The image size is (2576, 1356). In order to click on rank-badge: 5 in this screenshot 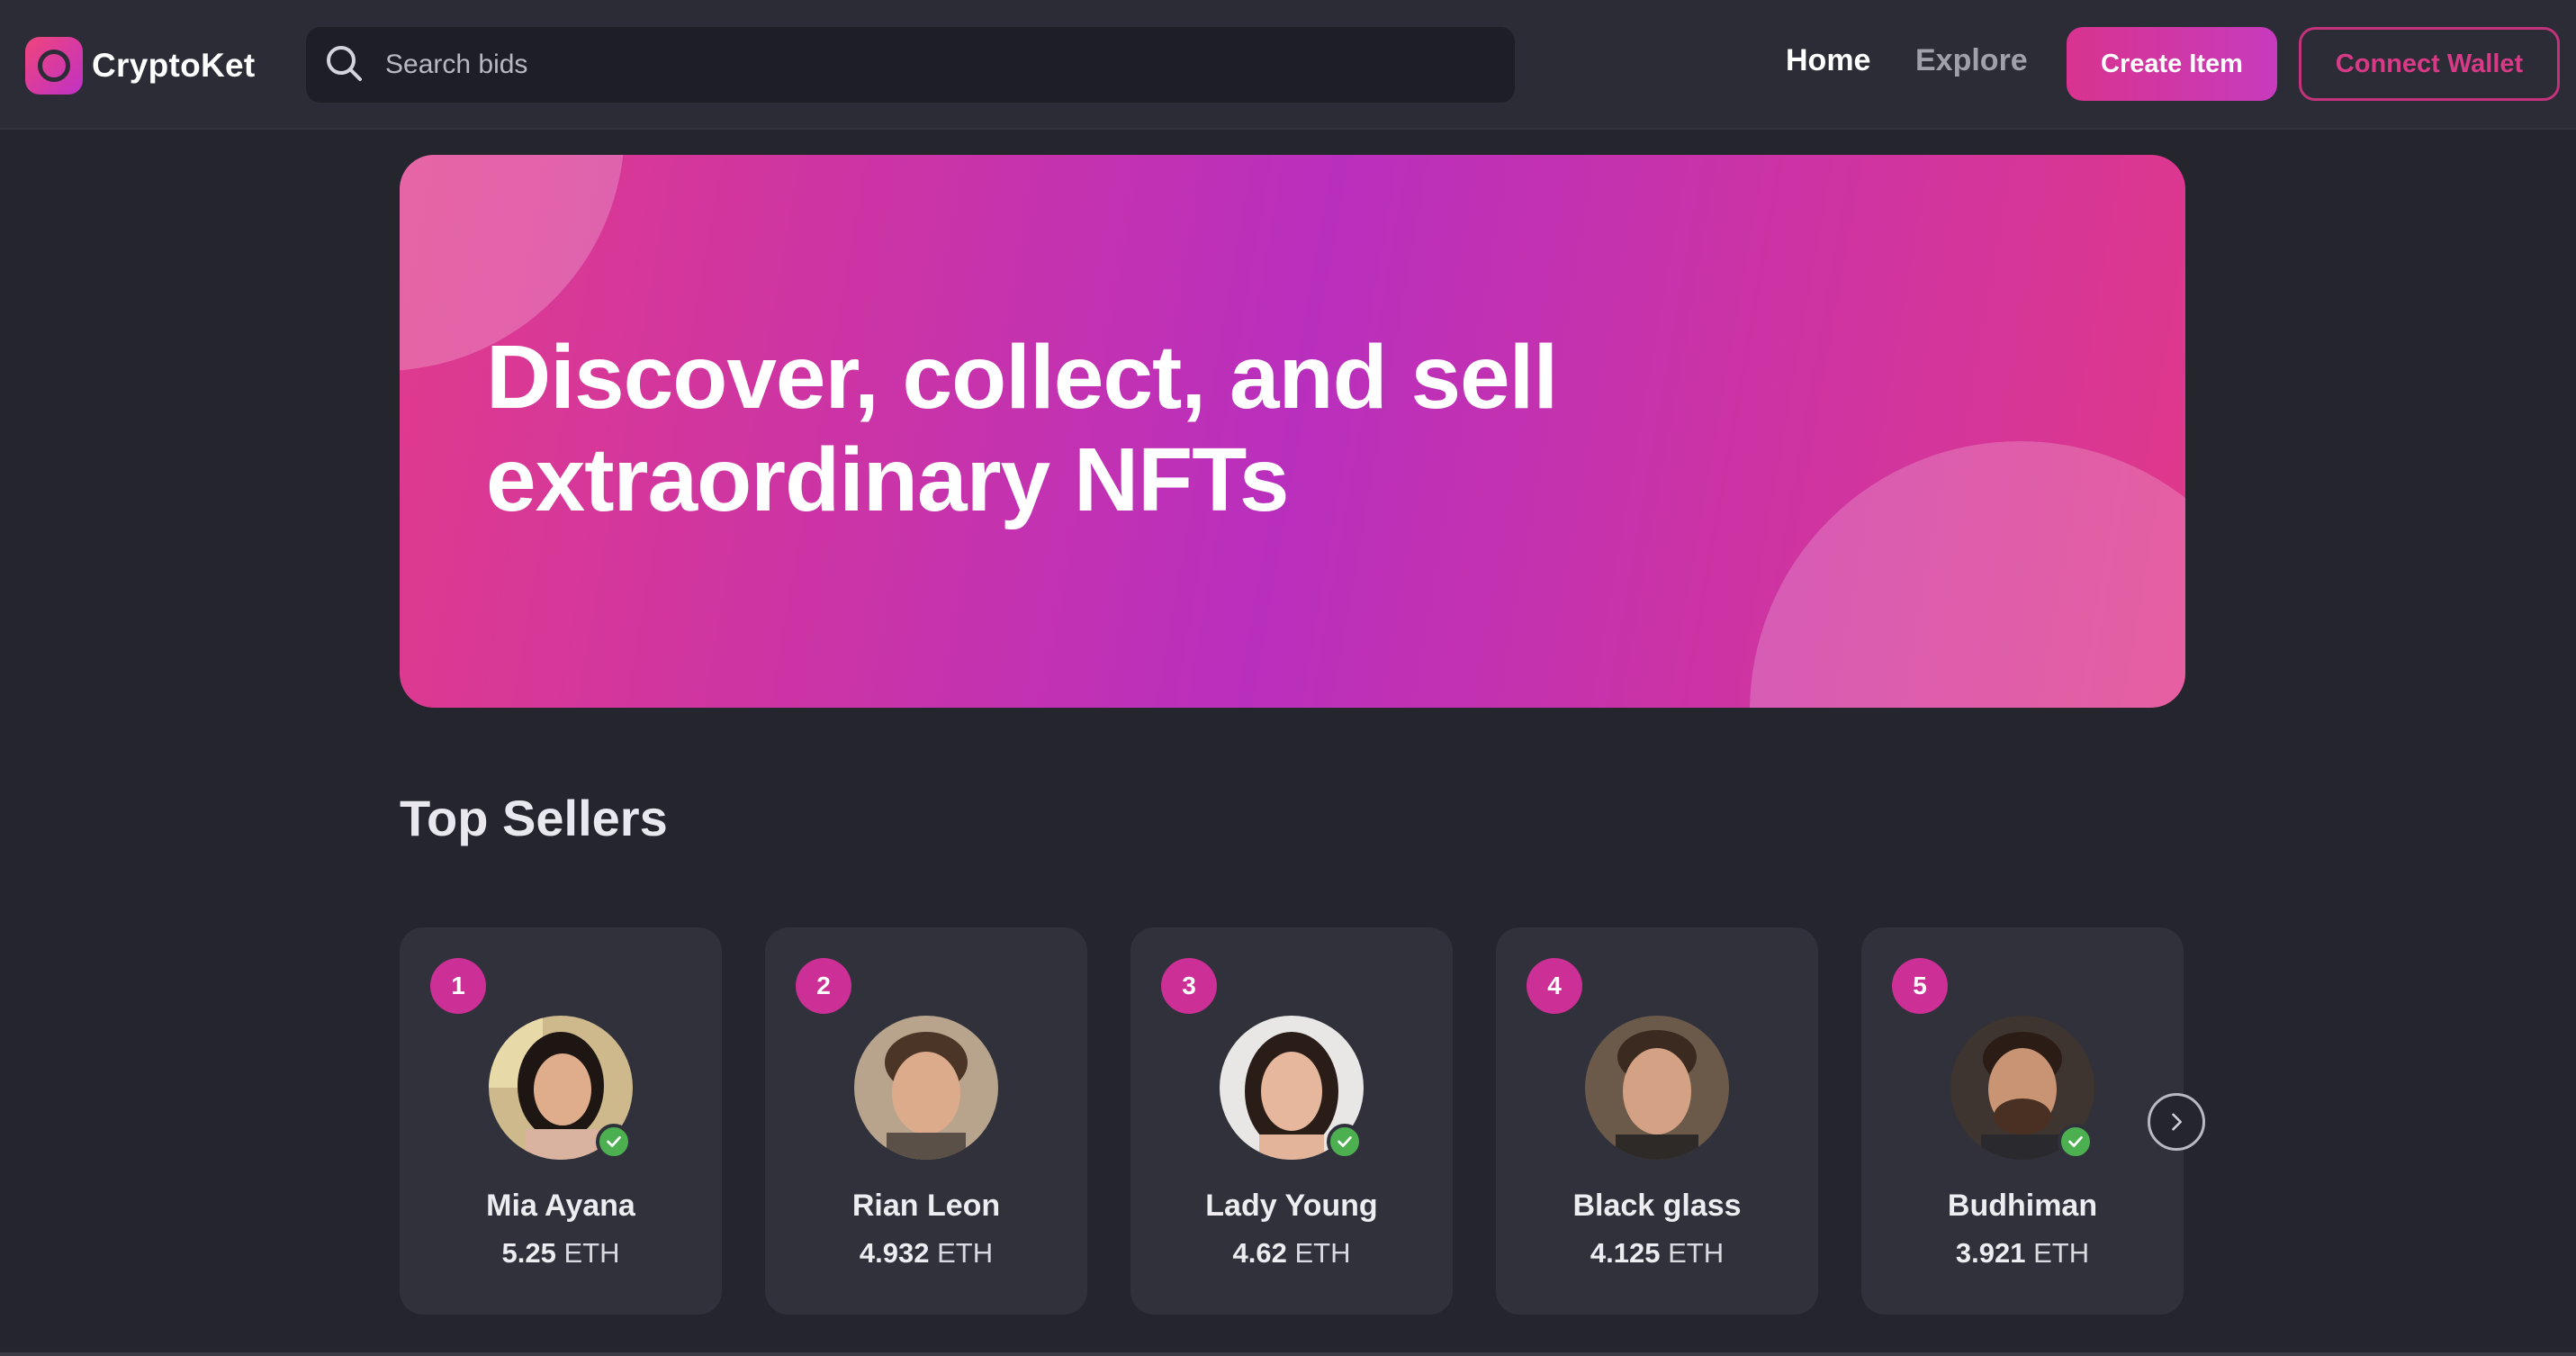, I will do `click(1920, 986)`.